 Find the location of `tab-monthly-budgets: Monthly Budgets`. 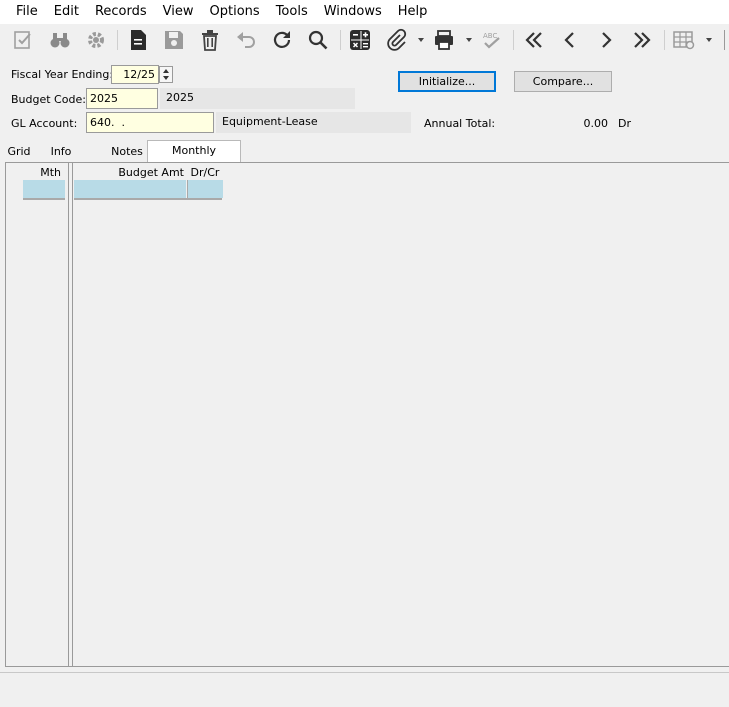

tab-monthly-budgets: Monthly Budgets is located at coordinates (194, 158).